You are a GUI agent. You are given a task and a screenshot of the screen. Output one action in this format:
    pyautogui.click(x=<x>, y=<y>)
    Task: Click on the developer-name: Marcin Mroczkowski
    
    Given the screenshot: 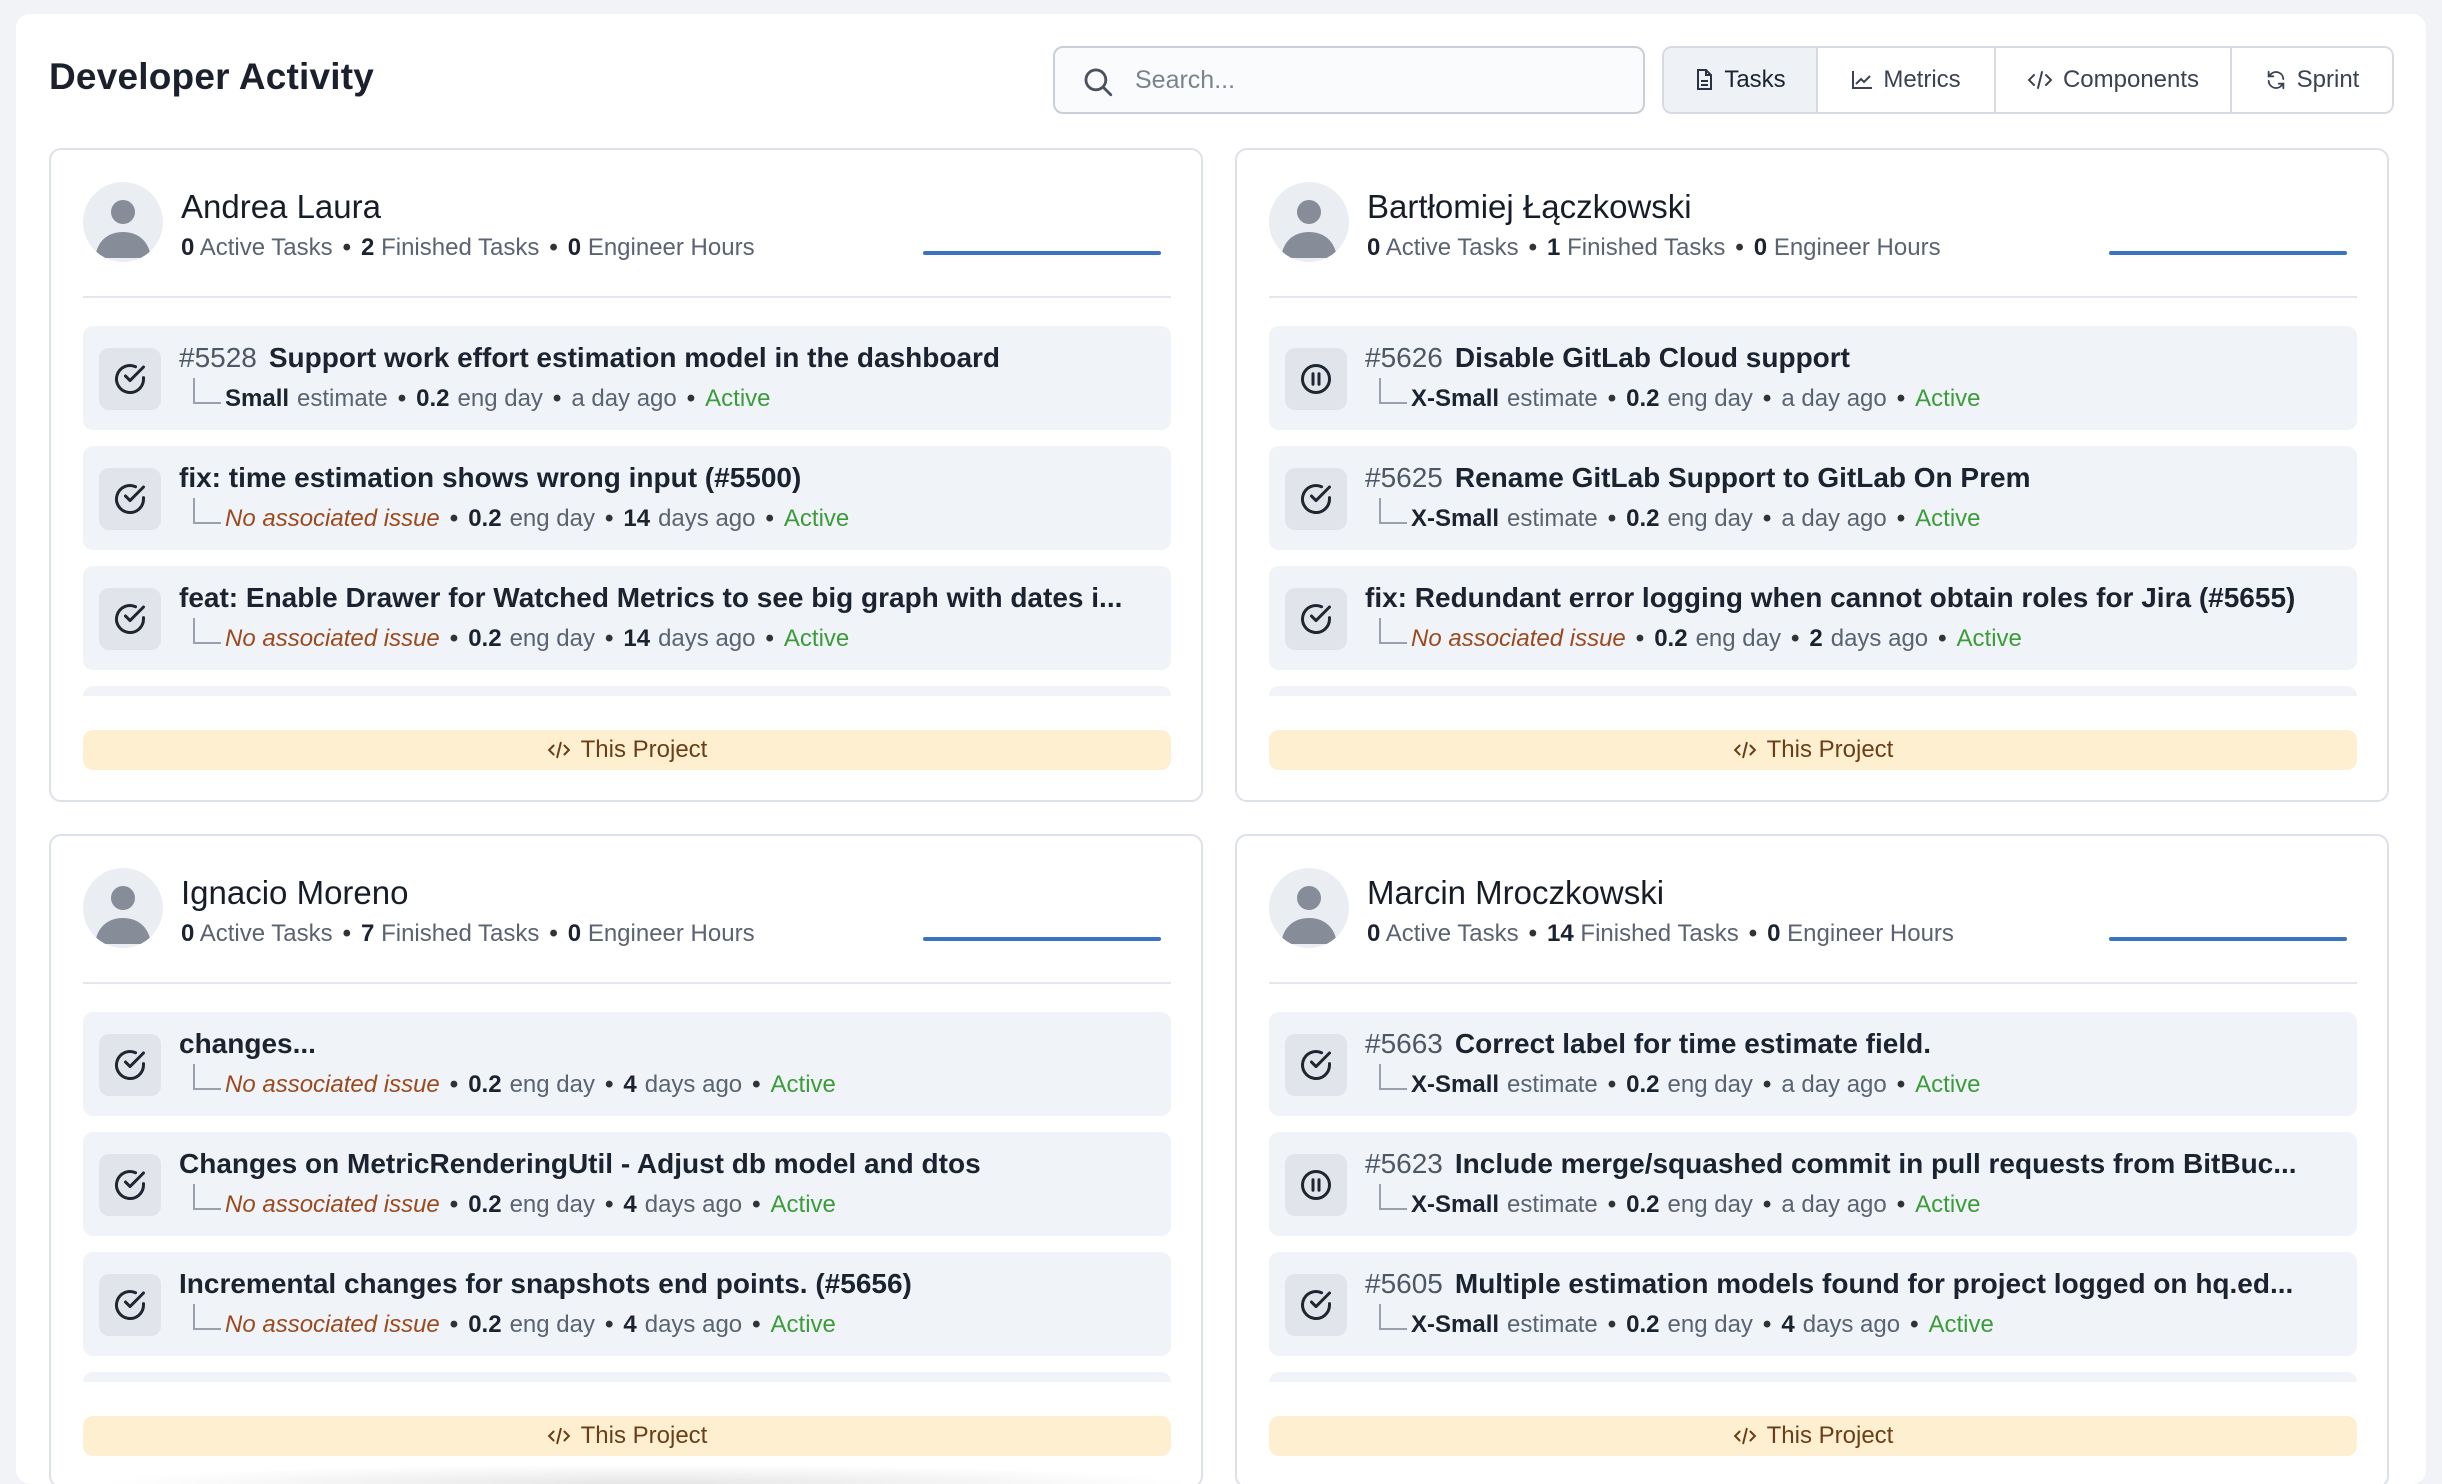 What is the action you would take?
    pyautogui.click(x=1516, y=892)
    